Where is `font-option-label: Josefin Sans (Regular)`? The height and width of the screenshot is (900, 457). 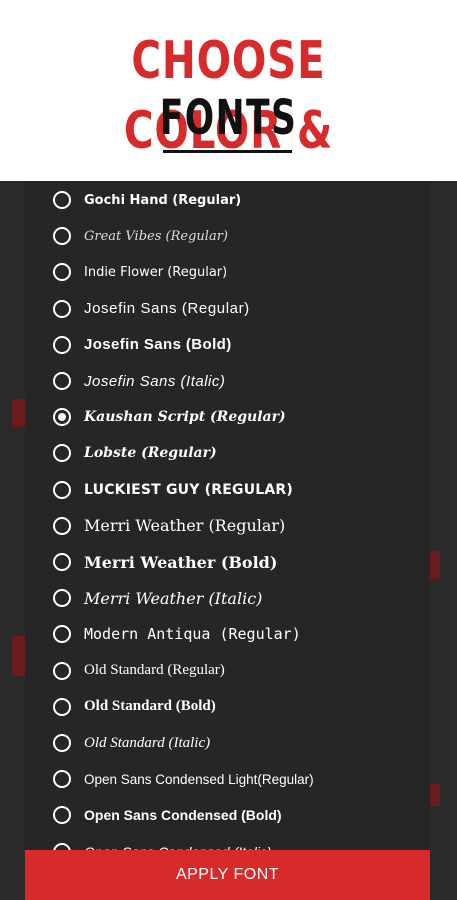
font-option-label: Josefin Sans (Regular) is located at coordinates (167, 309).